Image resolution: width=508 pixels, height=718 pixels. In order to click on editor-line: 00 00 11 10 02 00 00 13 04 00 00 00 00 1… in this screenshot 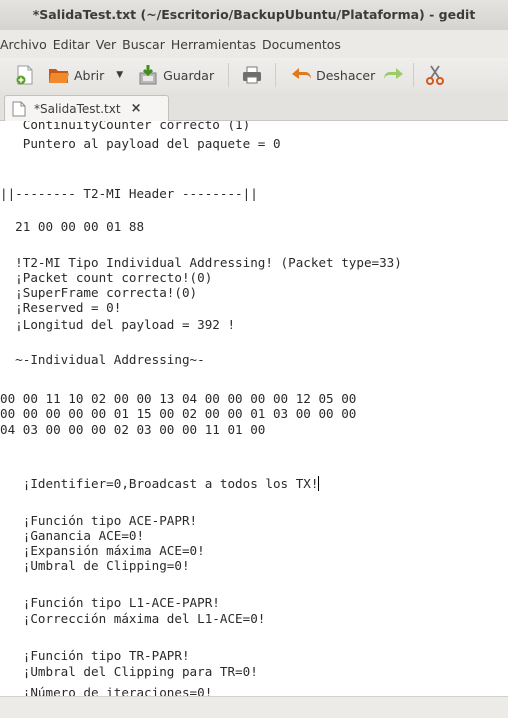, I will do `click(178, 398)`.